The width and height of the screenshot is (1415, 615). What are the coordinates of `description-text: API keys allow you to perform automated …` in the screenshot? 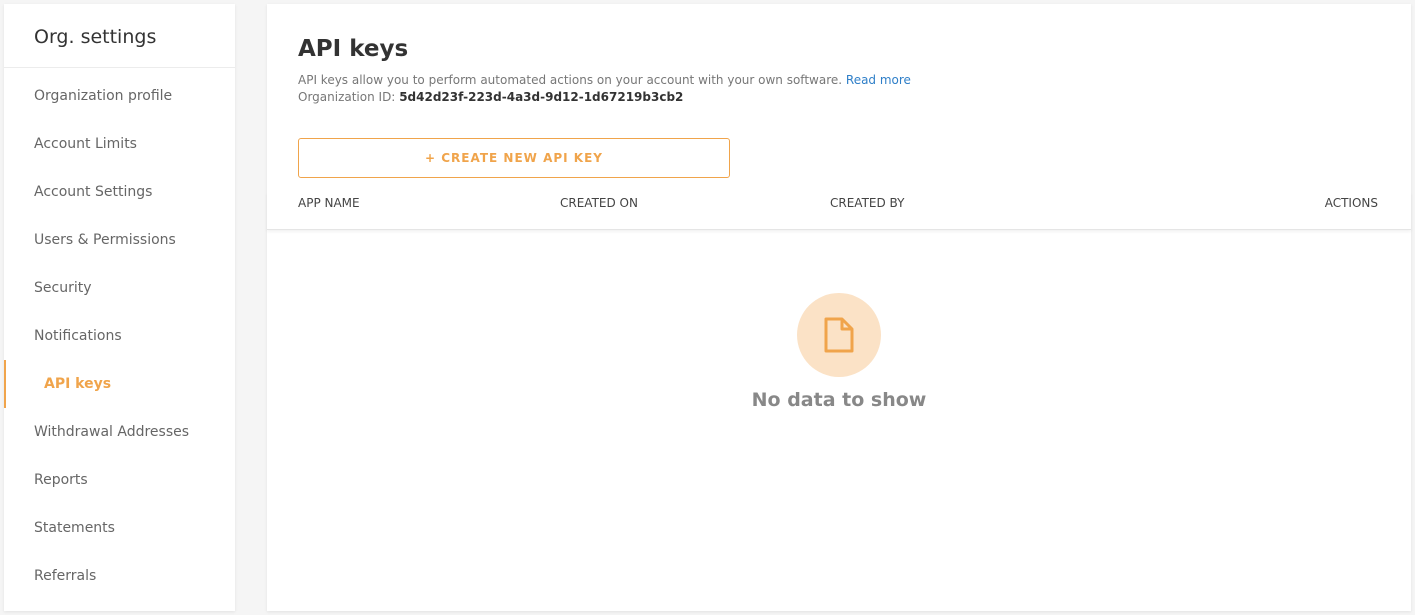 It's located at (570, 80).